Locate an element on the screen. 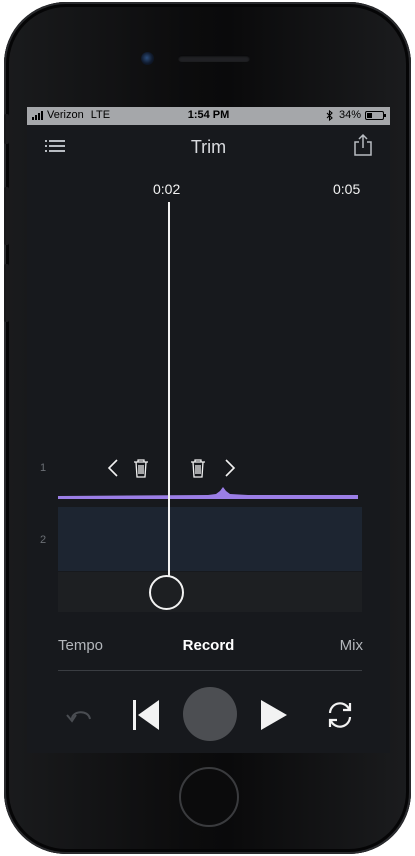 The height and width of the screenshot is (856, 415). nav-header: Trim is located at coordinates (208, 147).